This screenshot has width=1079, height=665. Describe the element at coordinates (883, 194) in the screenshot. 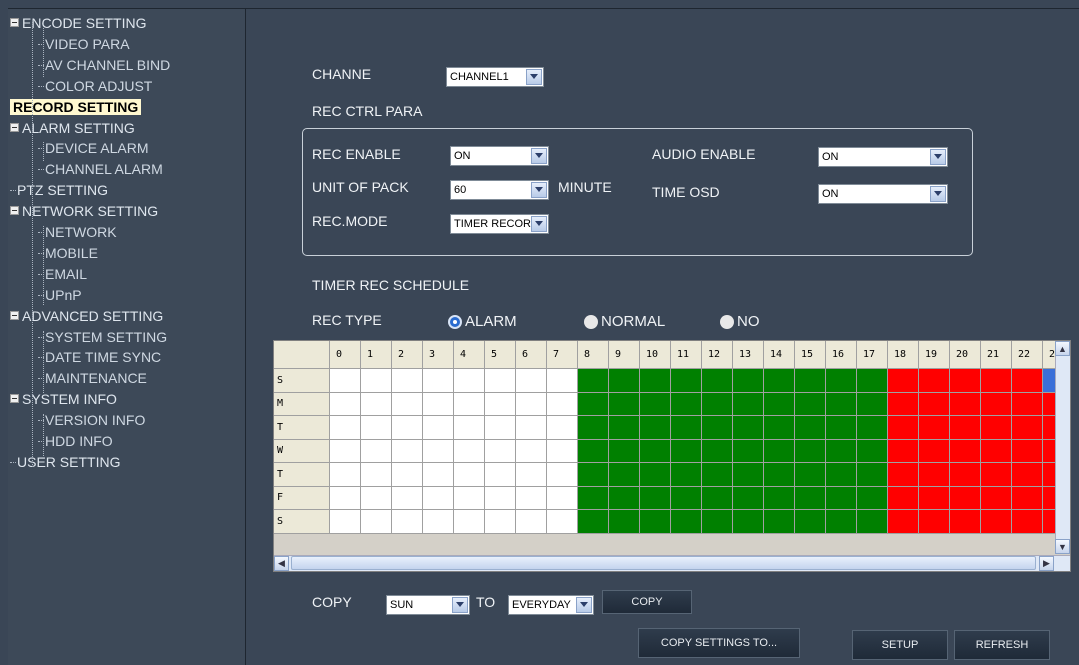

I see `time-osd-select: ON` at that location.